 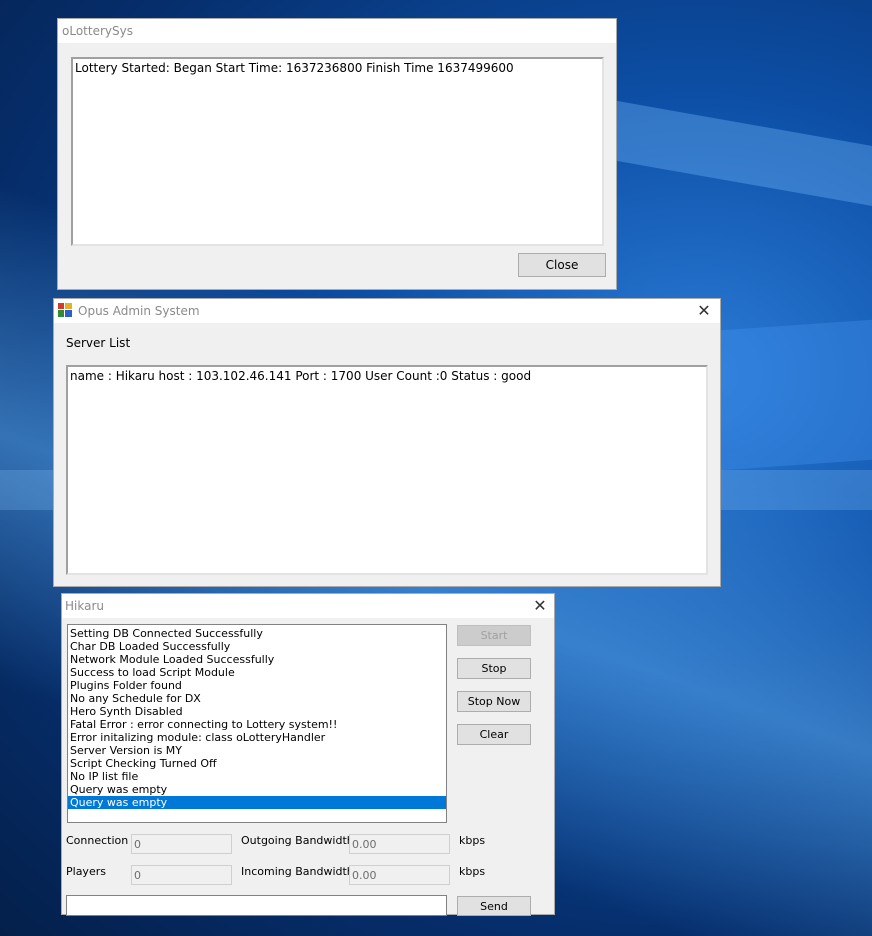 What do you see at coordinates (494, 635) in the screenshot?
I see `start-button: Start` at bounding box center [494, 635].